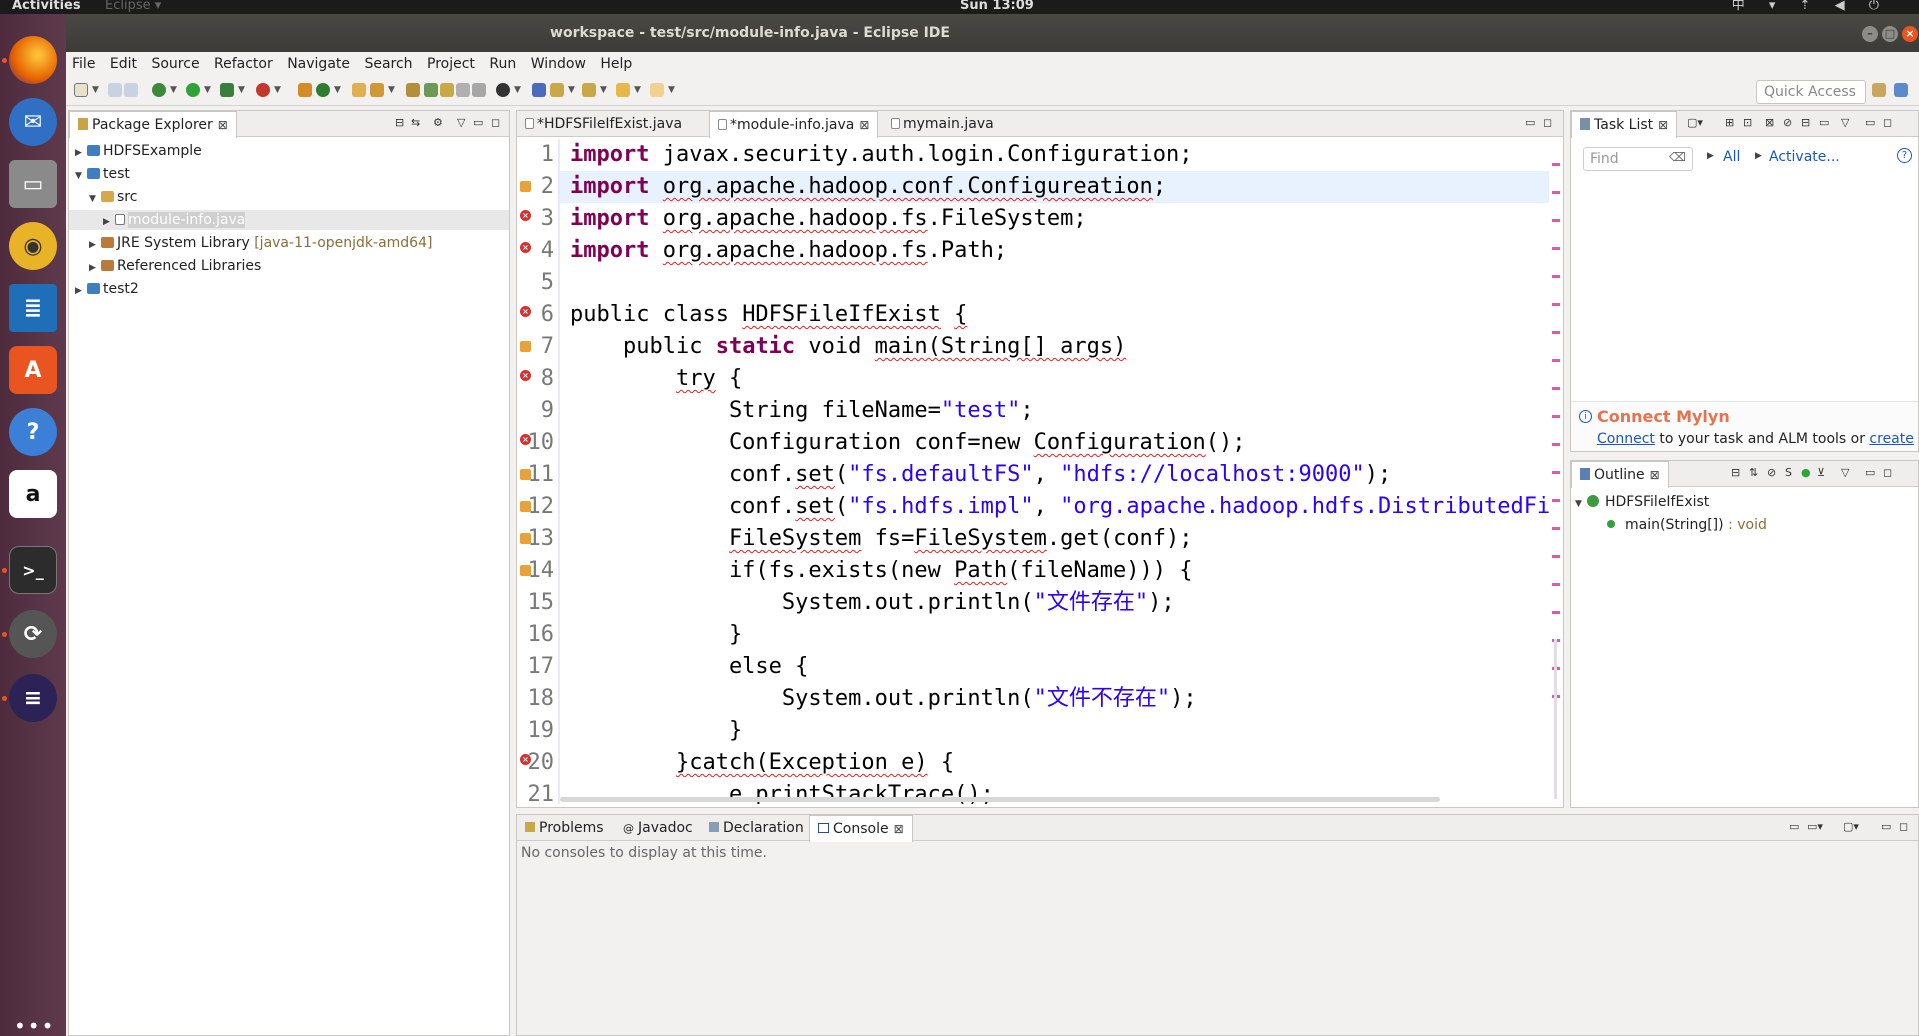 The image size is (1919, 1036). Describe the element at coordinates (415, 122) in the screenshot. I see `link-with-editor-icon: ⇆` at that location.